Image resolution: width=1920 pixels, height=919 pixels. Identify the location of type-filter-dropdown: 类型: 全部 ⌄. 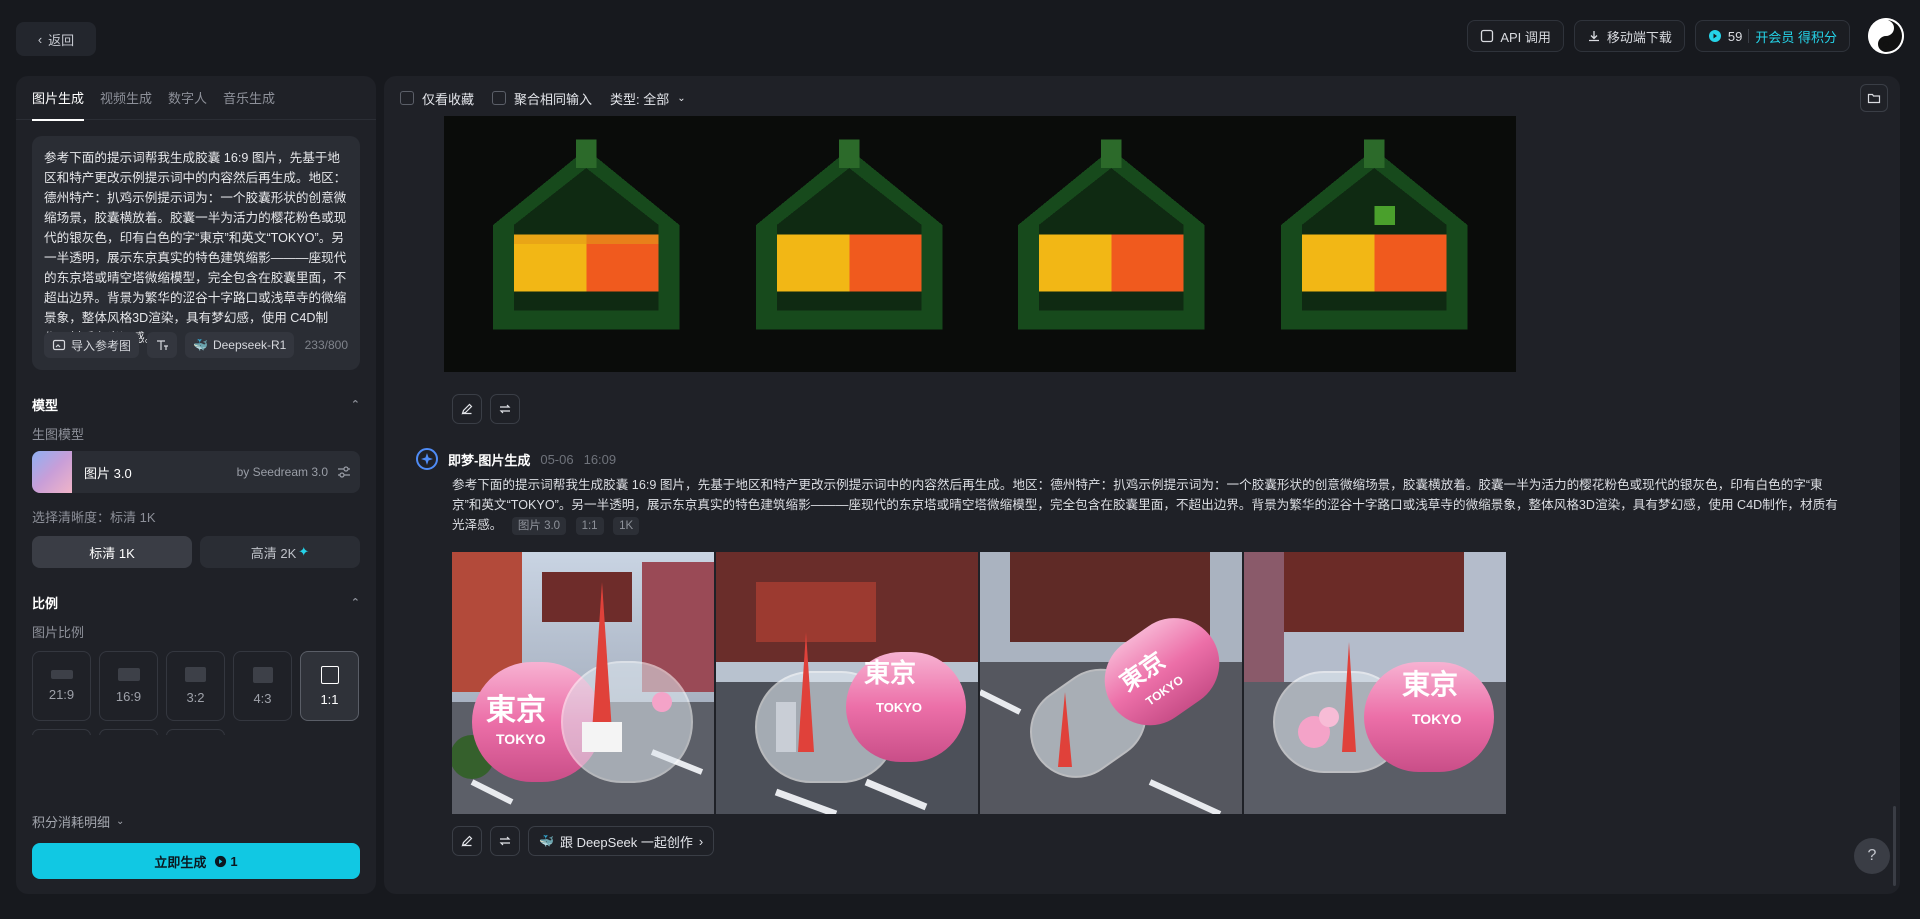
(648, 98).